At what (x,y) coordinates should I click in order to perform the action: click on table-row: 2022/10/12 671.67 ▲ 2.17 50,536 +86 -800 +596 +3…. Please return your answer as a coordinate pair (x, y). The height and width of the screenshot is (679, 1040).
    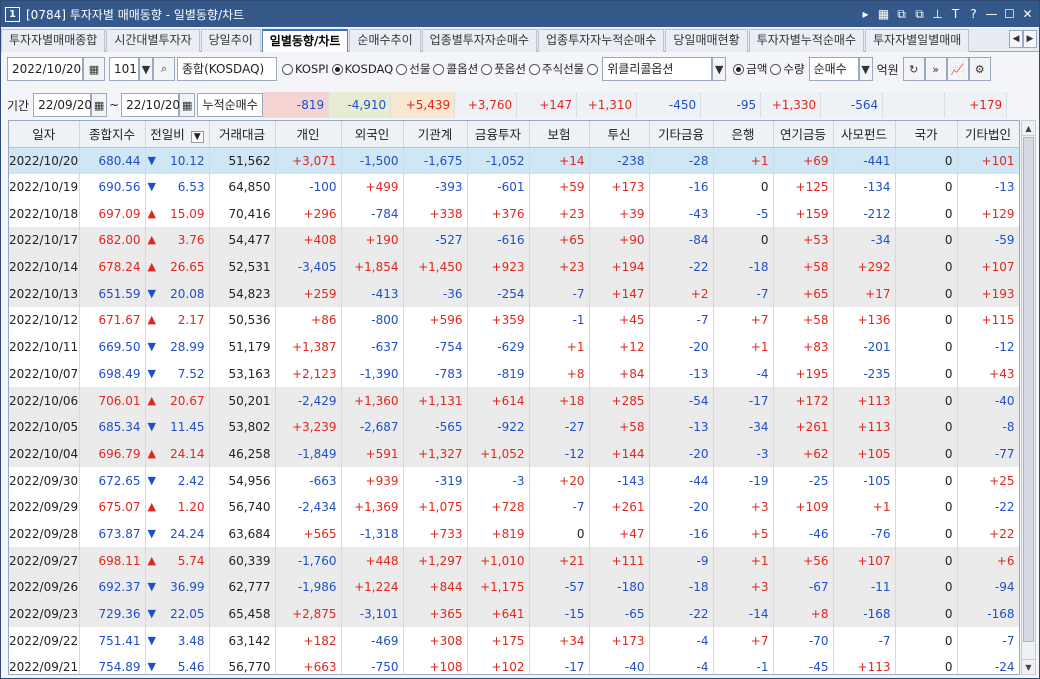
    Looking at the image, I should click on (514, 320).